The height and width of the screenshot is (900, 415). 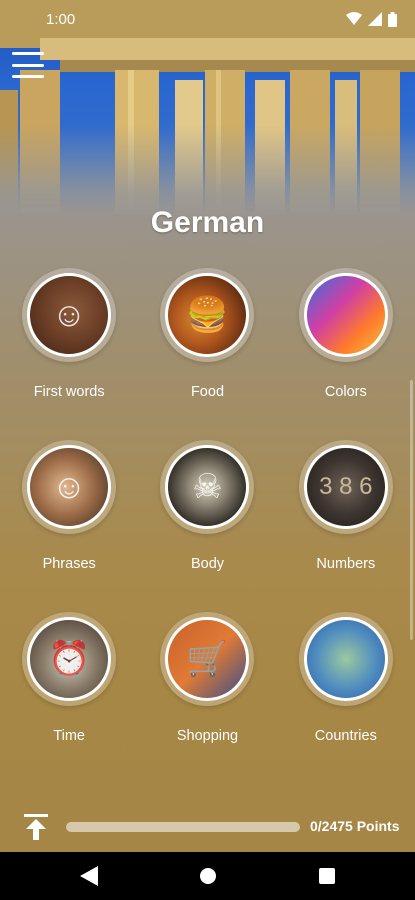 What do you see at coordinates (375, 19) in the screenshot?
I see `signal-icon` at bounding box center [375, 19].